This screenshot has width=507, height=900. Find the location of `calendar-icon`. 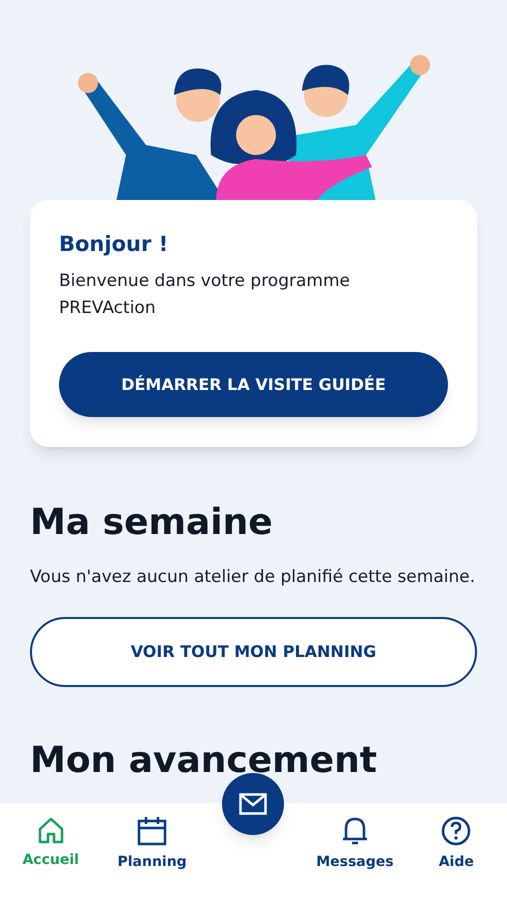

calendar-icon is located at coordinates (152, 831).